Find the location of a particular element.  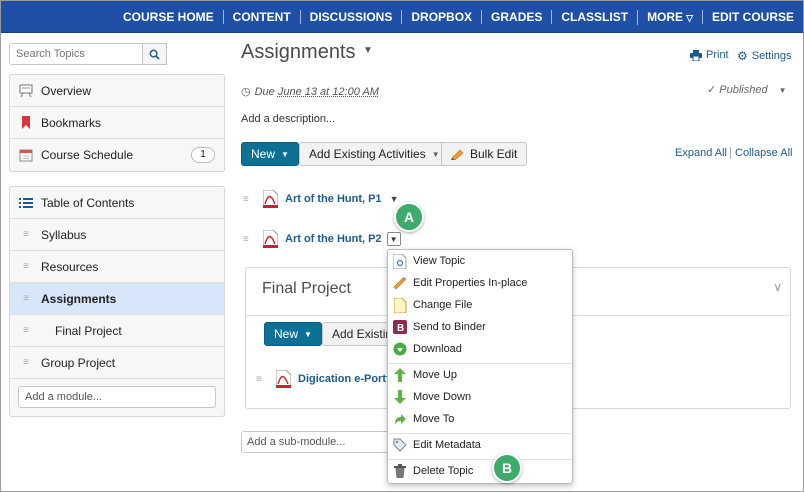

sidebar-item-assignments: ≡ Assignments is located at coordinates (117, 299).